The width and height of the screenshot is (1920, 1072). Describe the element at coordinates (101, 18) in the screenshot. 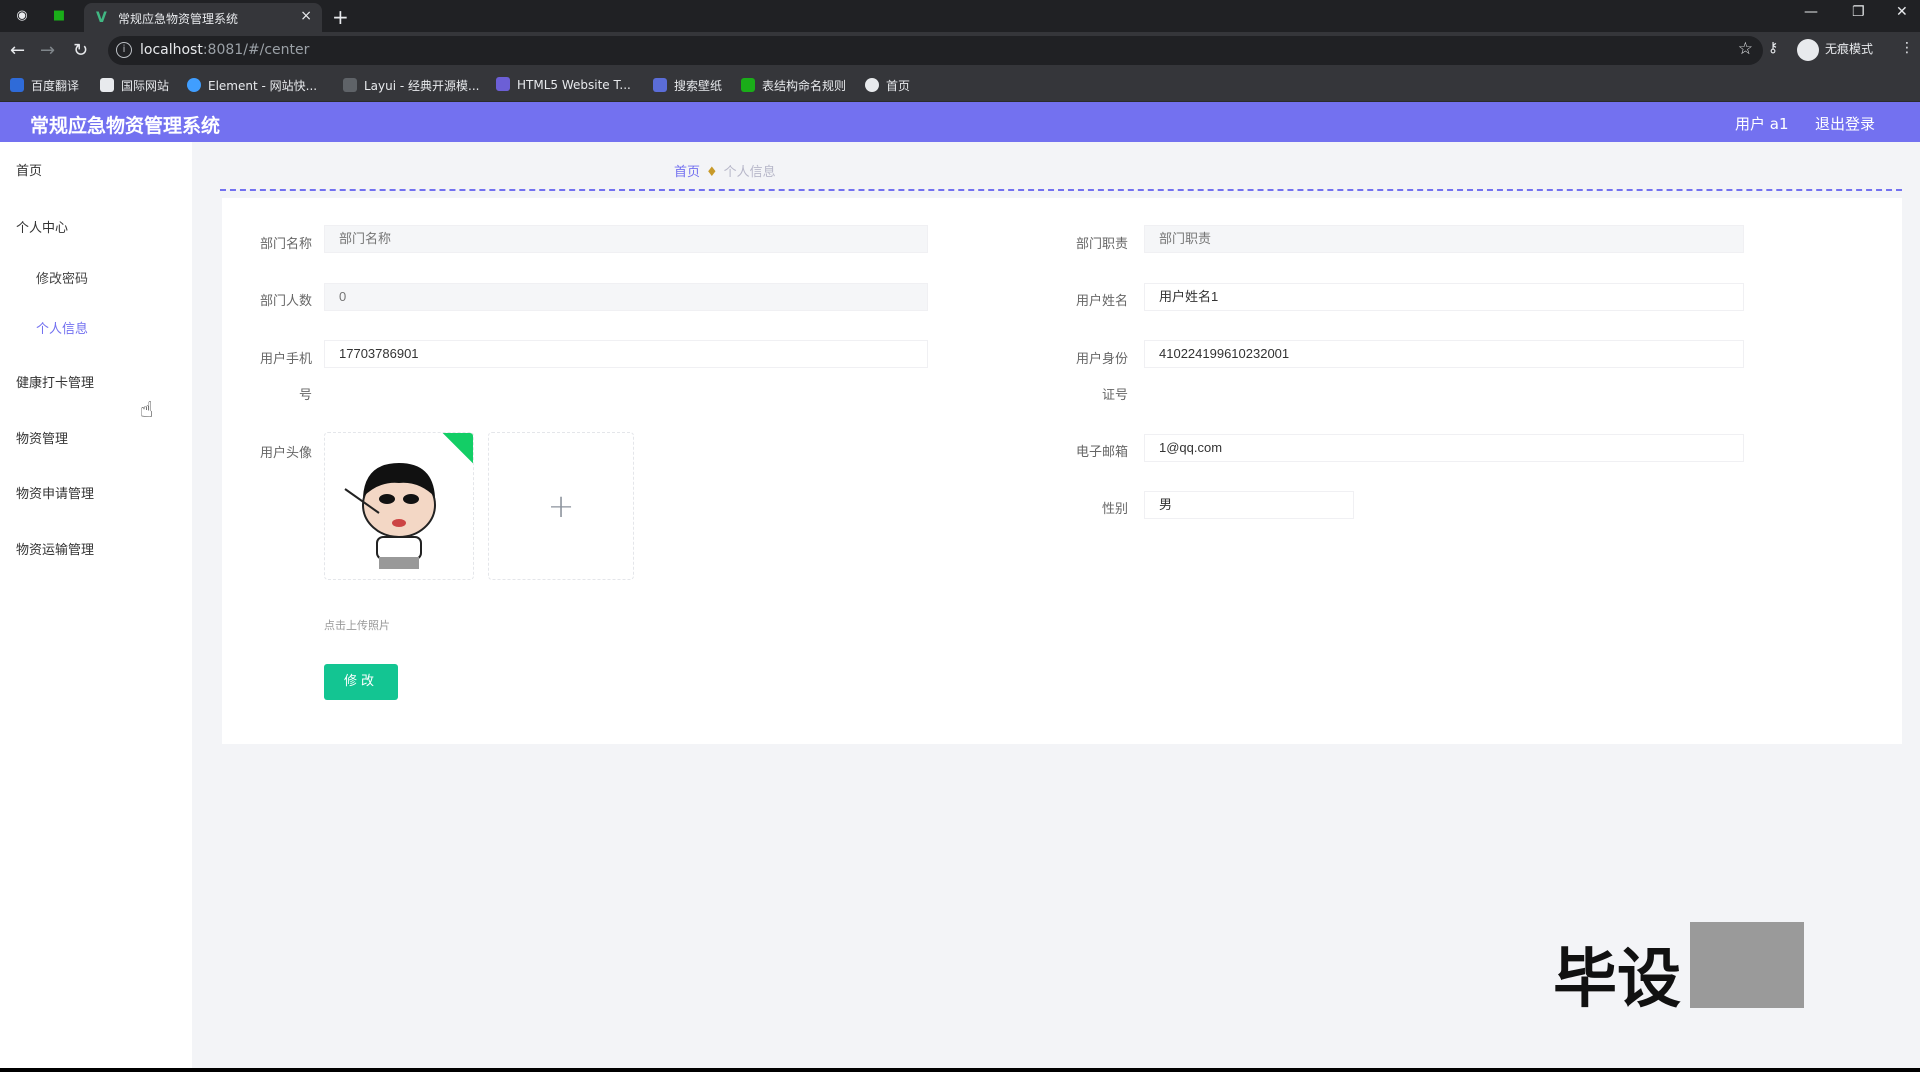

I see `vue-favicon-icon: V` at that location.